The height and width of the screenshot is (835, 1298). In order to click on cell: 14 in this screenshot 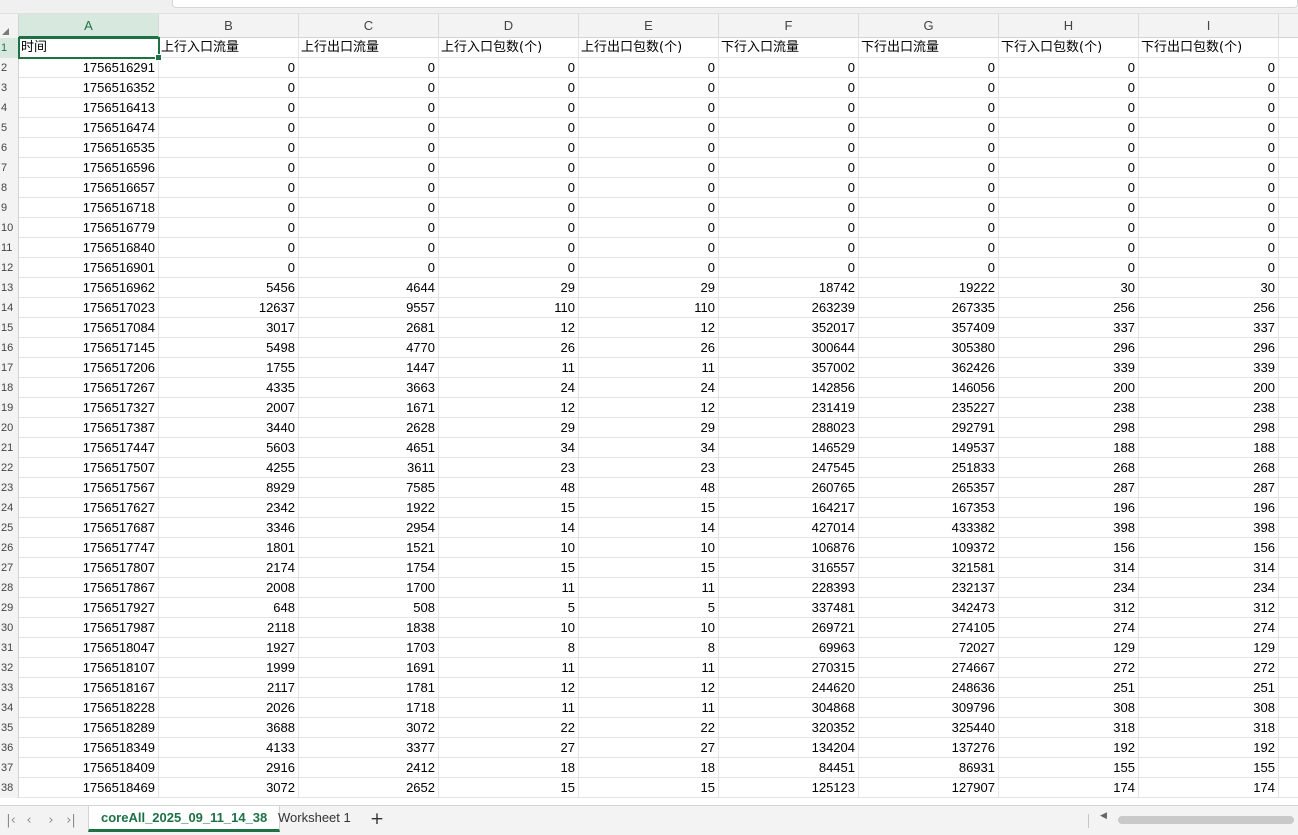, I will do `click(509, 528)`.